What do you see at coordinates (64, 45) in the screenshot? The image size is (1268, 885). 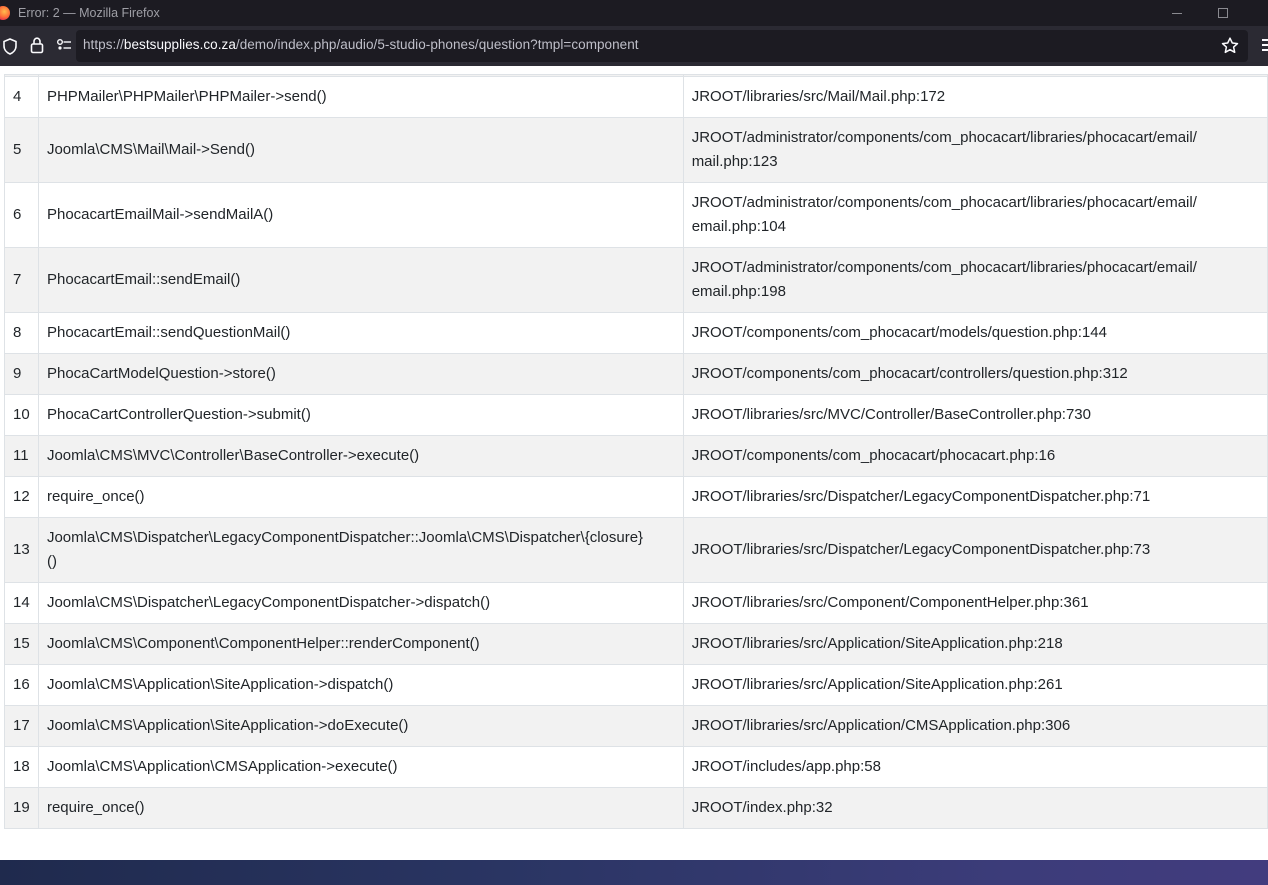 I see `permissions-icon` at bounding box center [64, 45].